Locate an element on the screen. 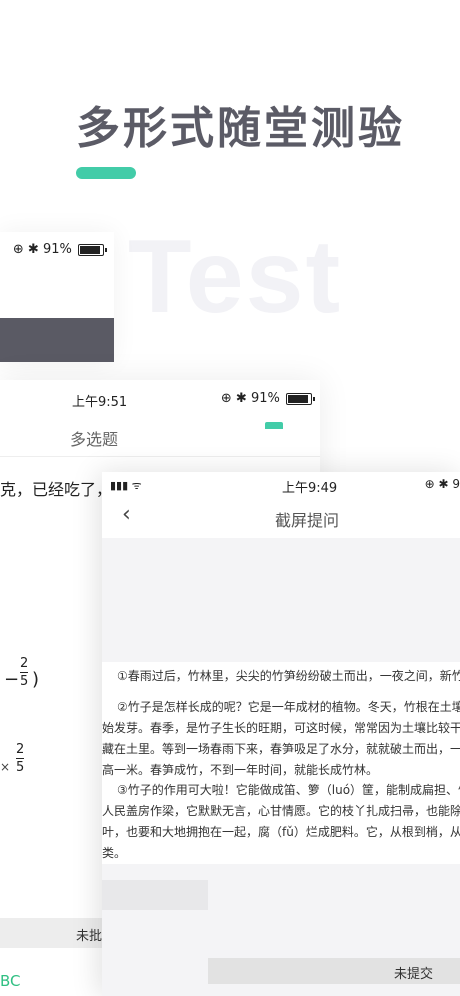 This screenshot has width=460, height=996. math-expression: − is located at coordinates (11, 679).